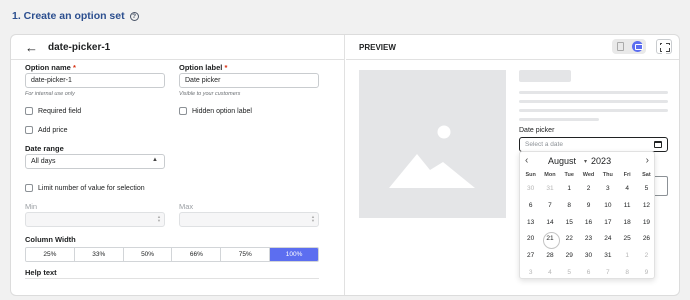  I want to click on calendar-day: 23, so click(588, 239).